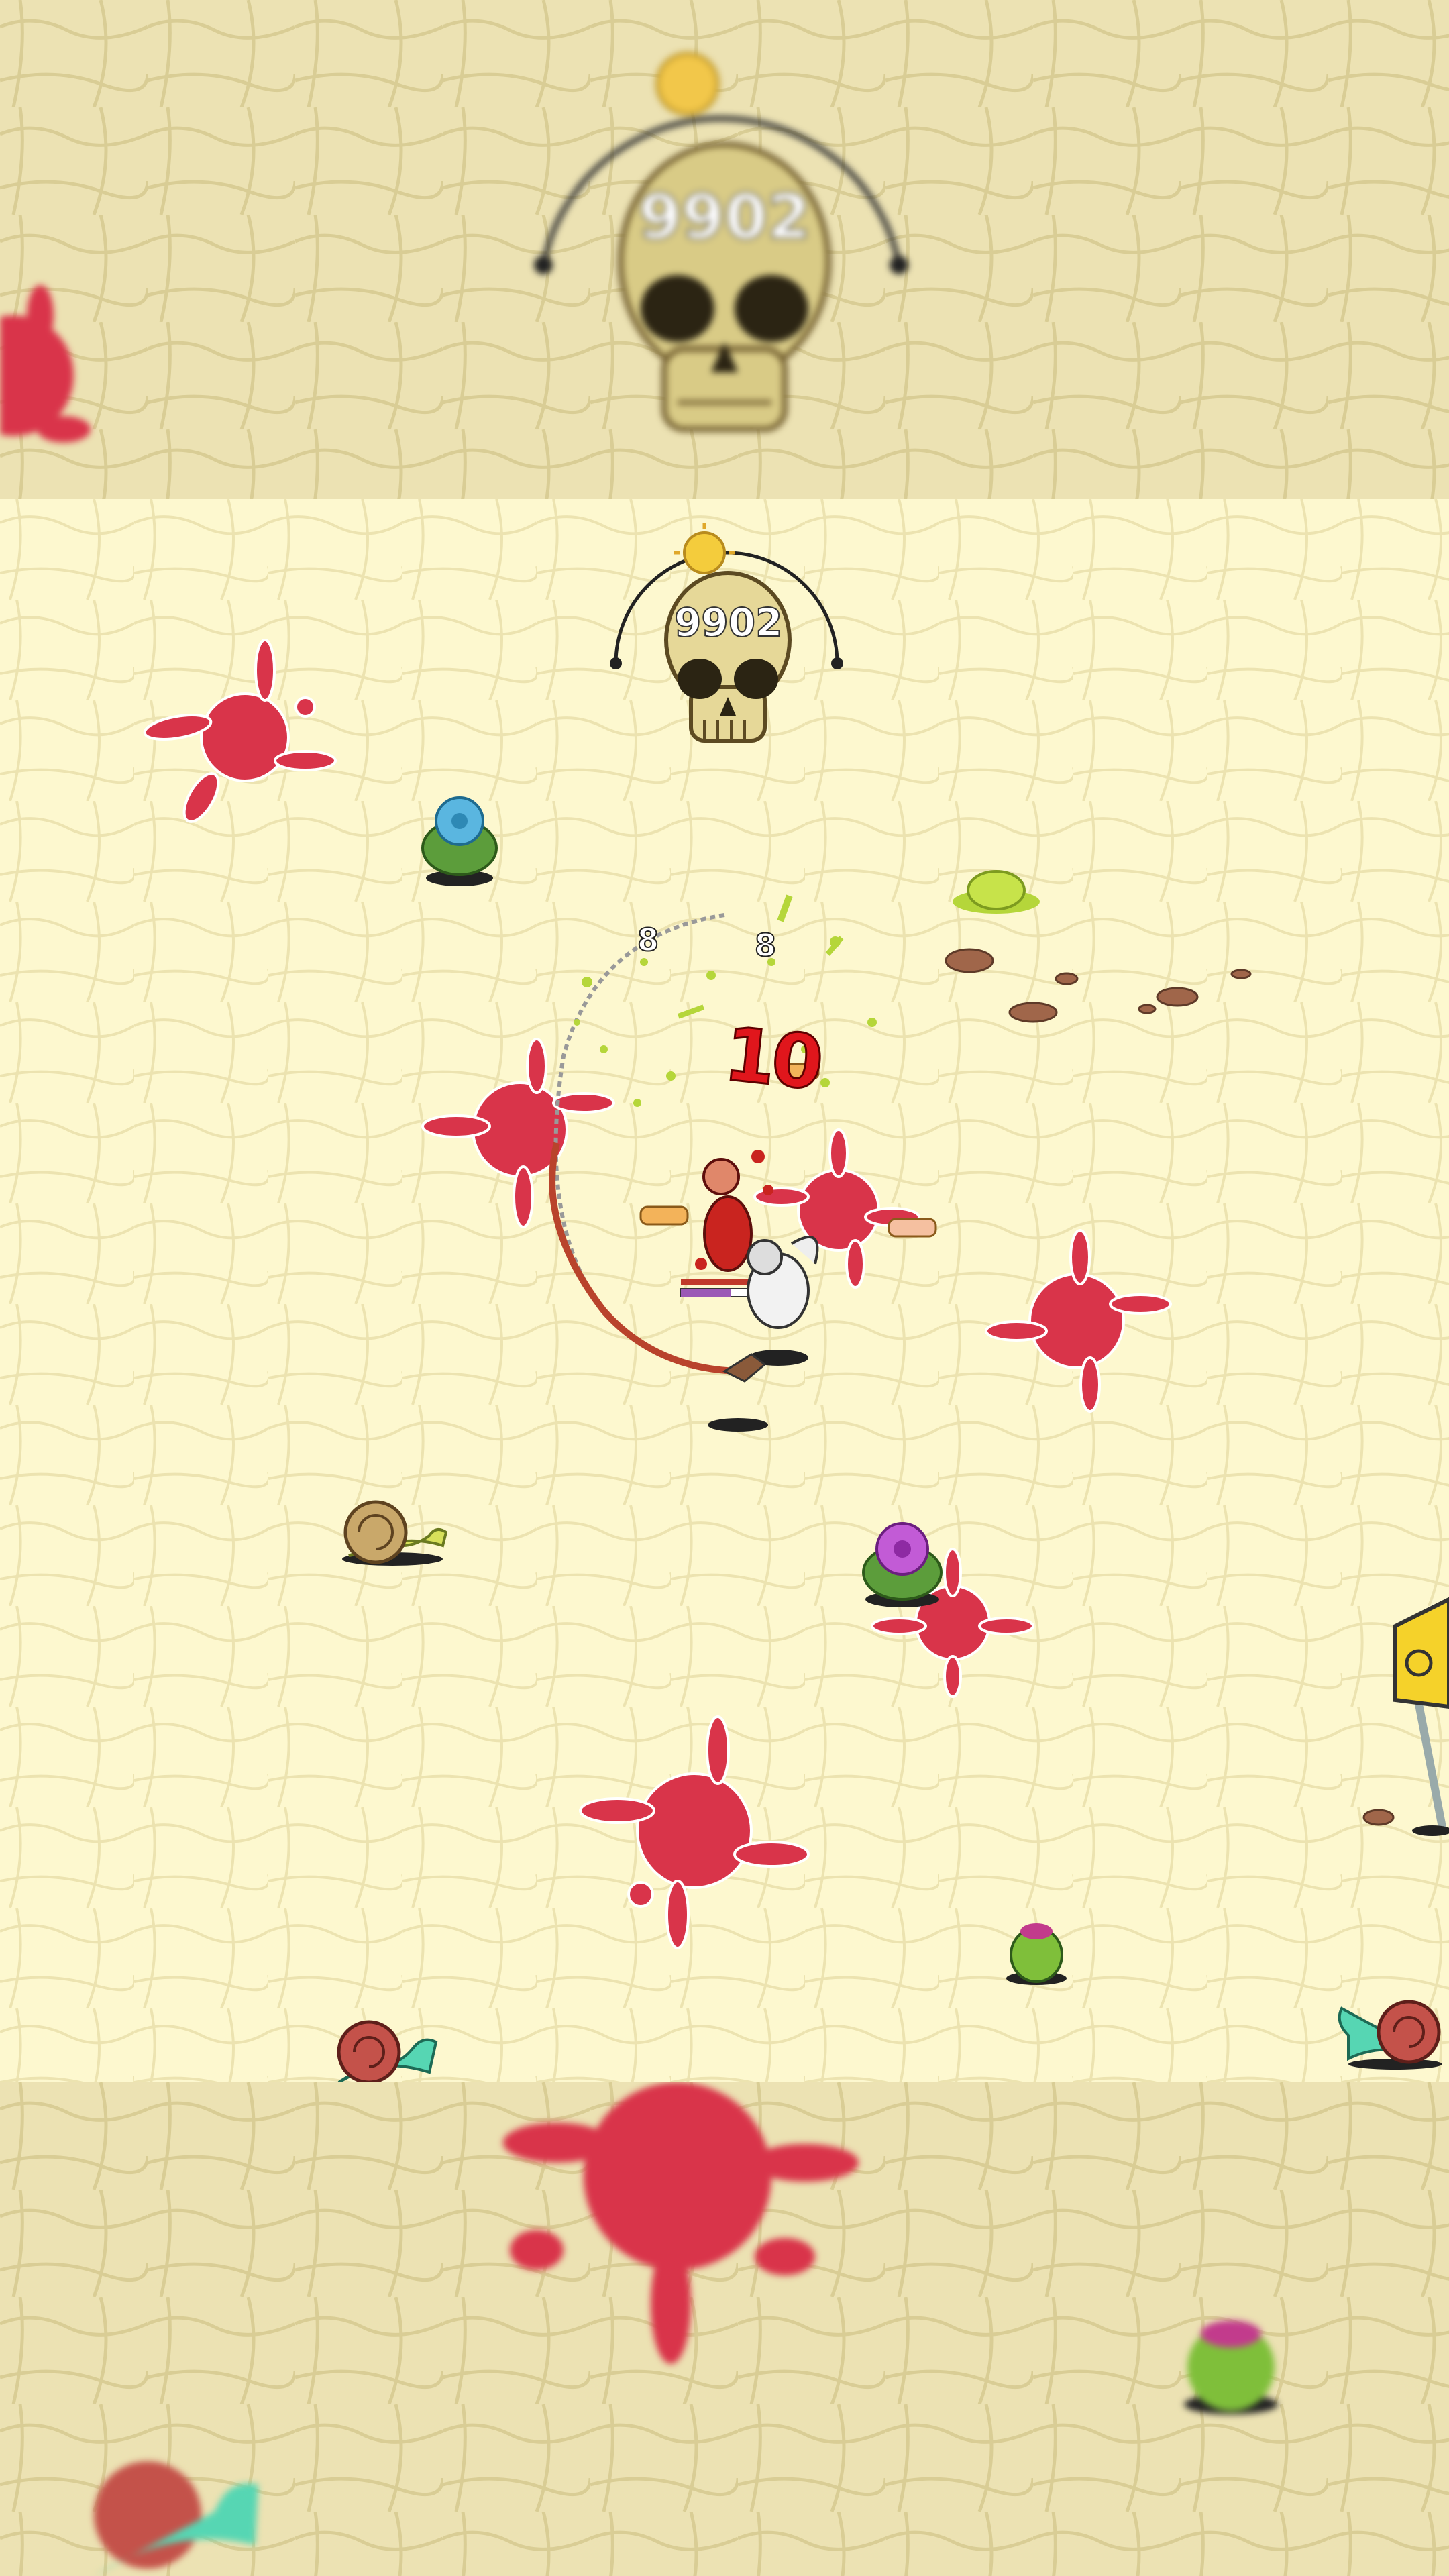 This screenshot has width=1449, height=2576. What do you see at coordinates (724, 217) in the screenshot?
I see `kill-count-blurred: 9902` at bounding box center [724, 217].